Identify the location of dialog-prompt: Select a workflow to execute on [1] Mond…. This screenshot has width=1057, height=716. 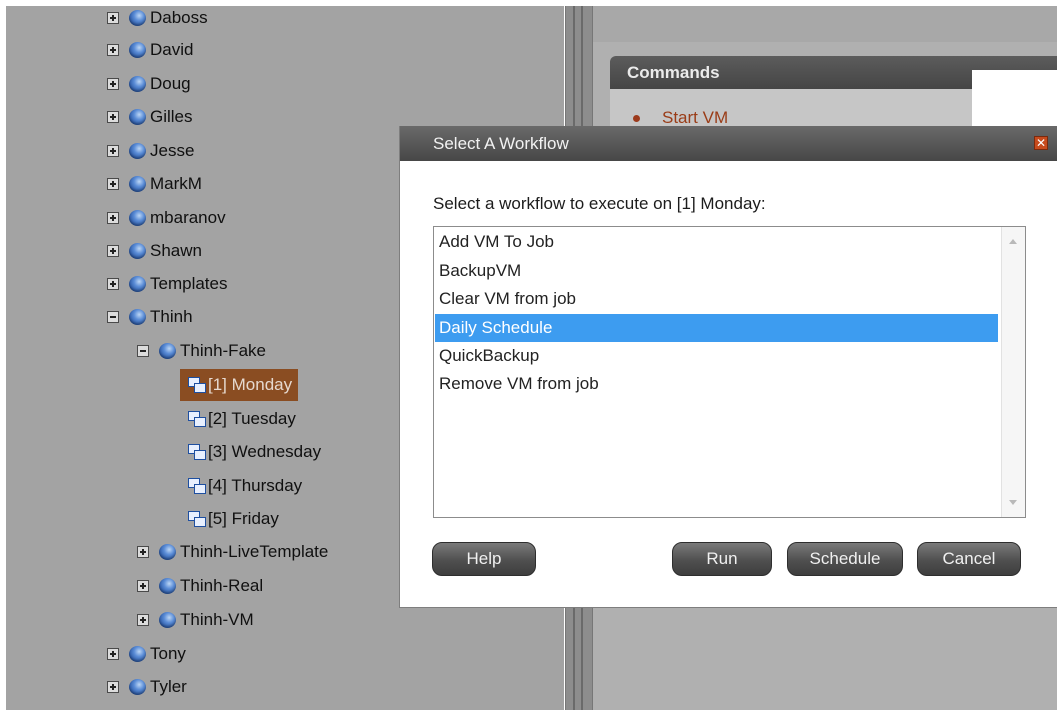
(599, 203).